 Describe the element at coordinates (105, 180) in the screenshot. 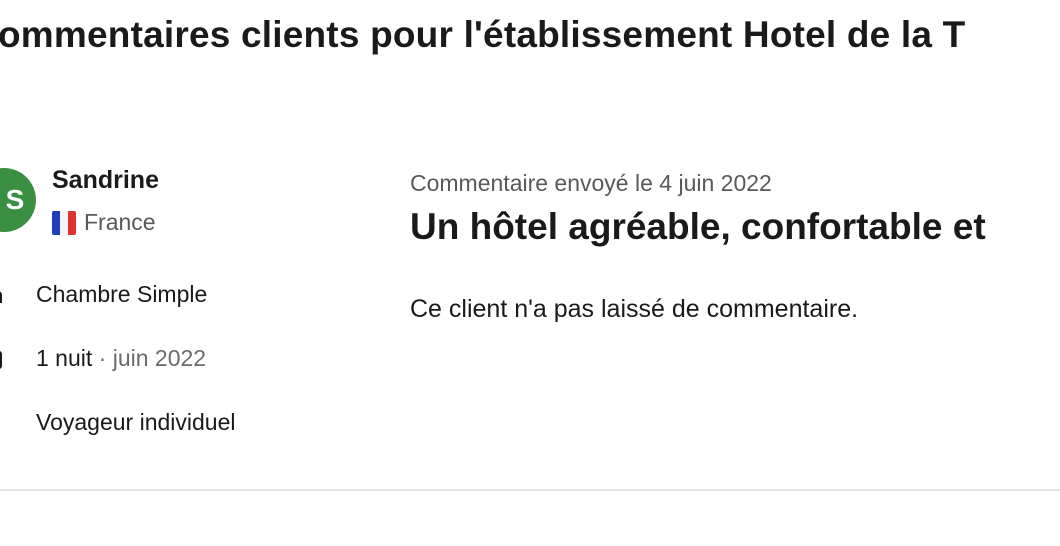

I see `reviewer-name: Sandrine` at that location.